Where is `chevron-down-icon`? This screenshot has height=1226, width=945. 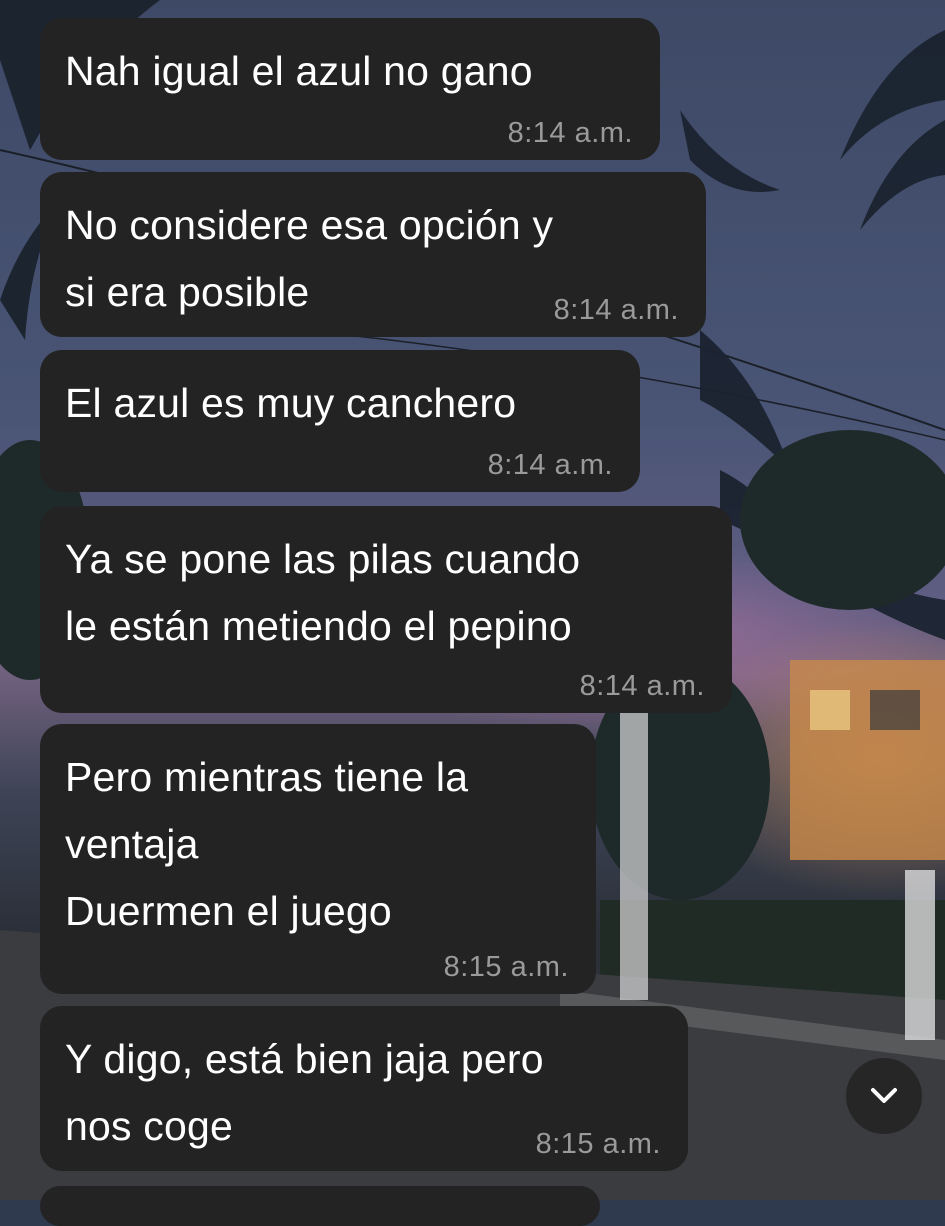 chevron-down-icon is located at coordinates (884, 1095).